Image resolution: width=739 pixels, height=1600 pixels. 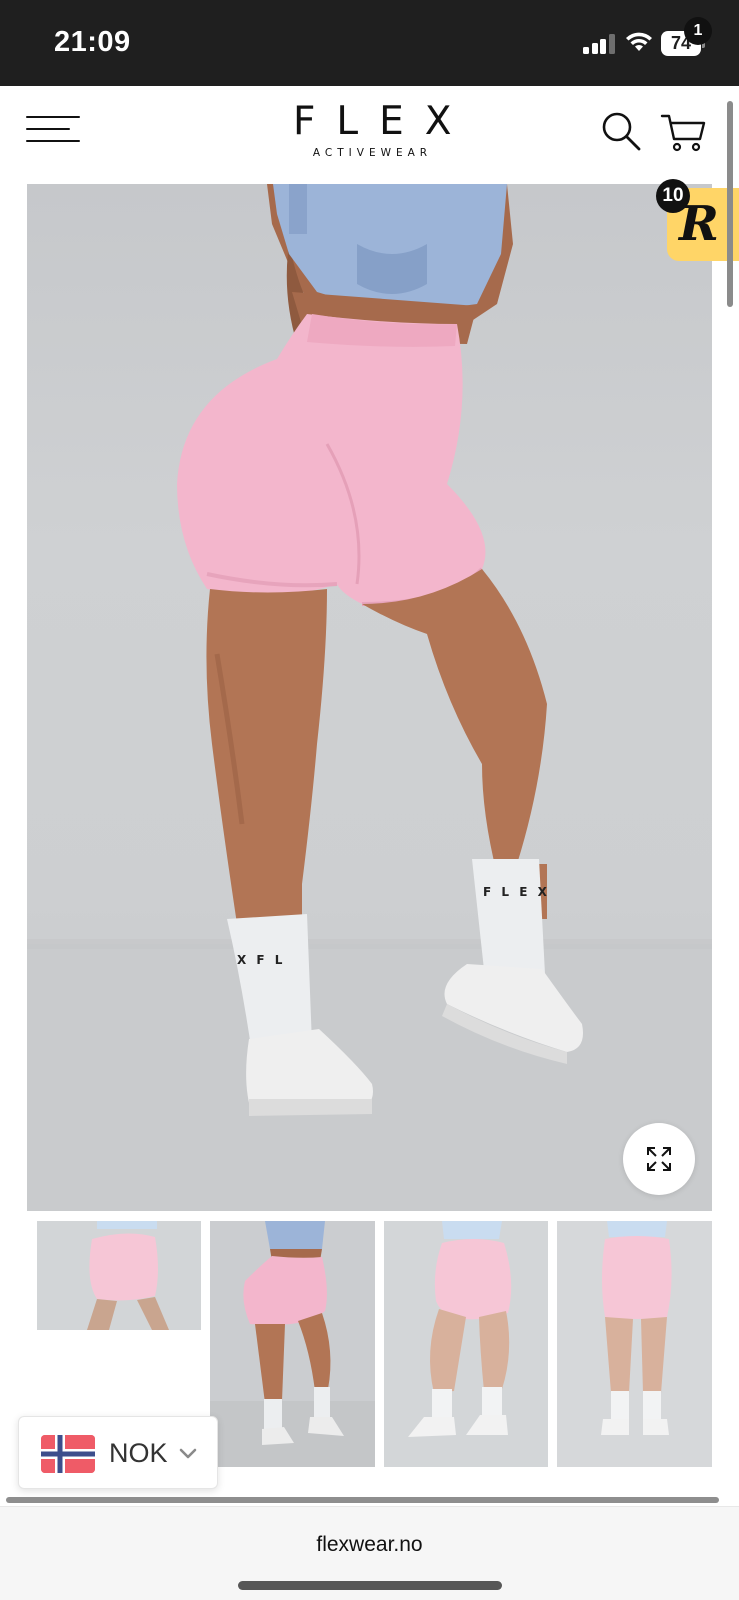 What do you see at coordinates (68, 1454) in the screenshot?
I see `norway-flag-icon` at bounding box center [68, 1454].